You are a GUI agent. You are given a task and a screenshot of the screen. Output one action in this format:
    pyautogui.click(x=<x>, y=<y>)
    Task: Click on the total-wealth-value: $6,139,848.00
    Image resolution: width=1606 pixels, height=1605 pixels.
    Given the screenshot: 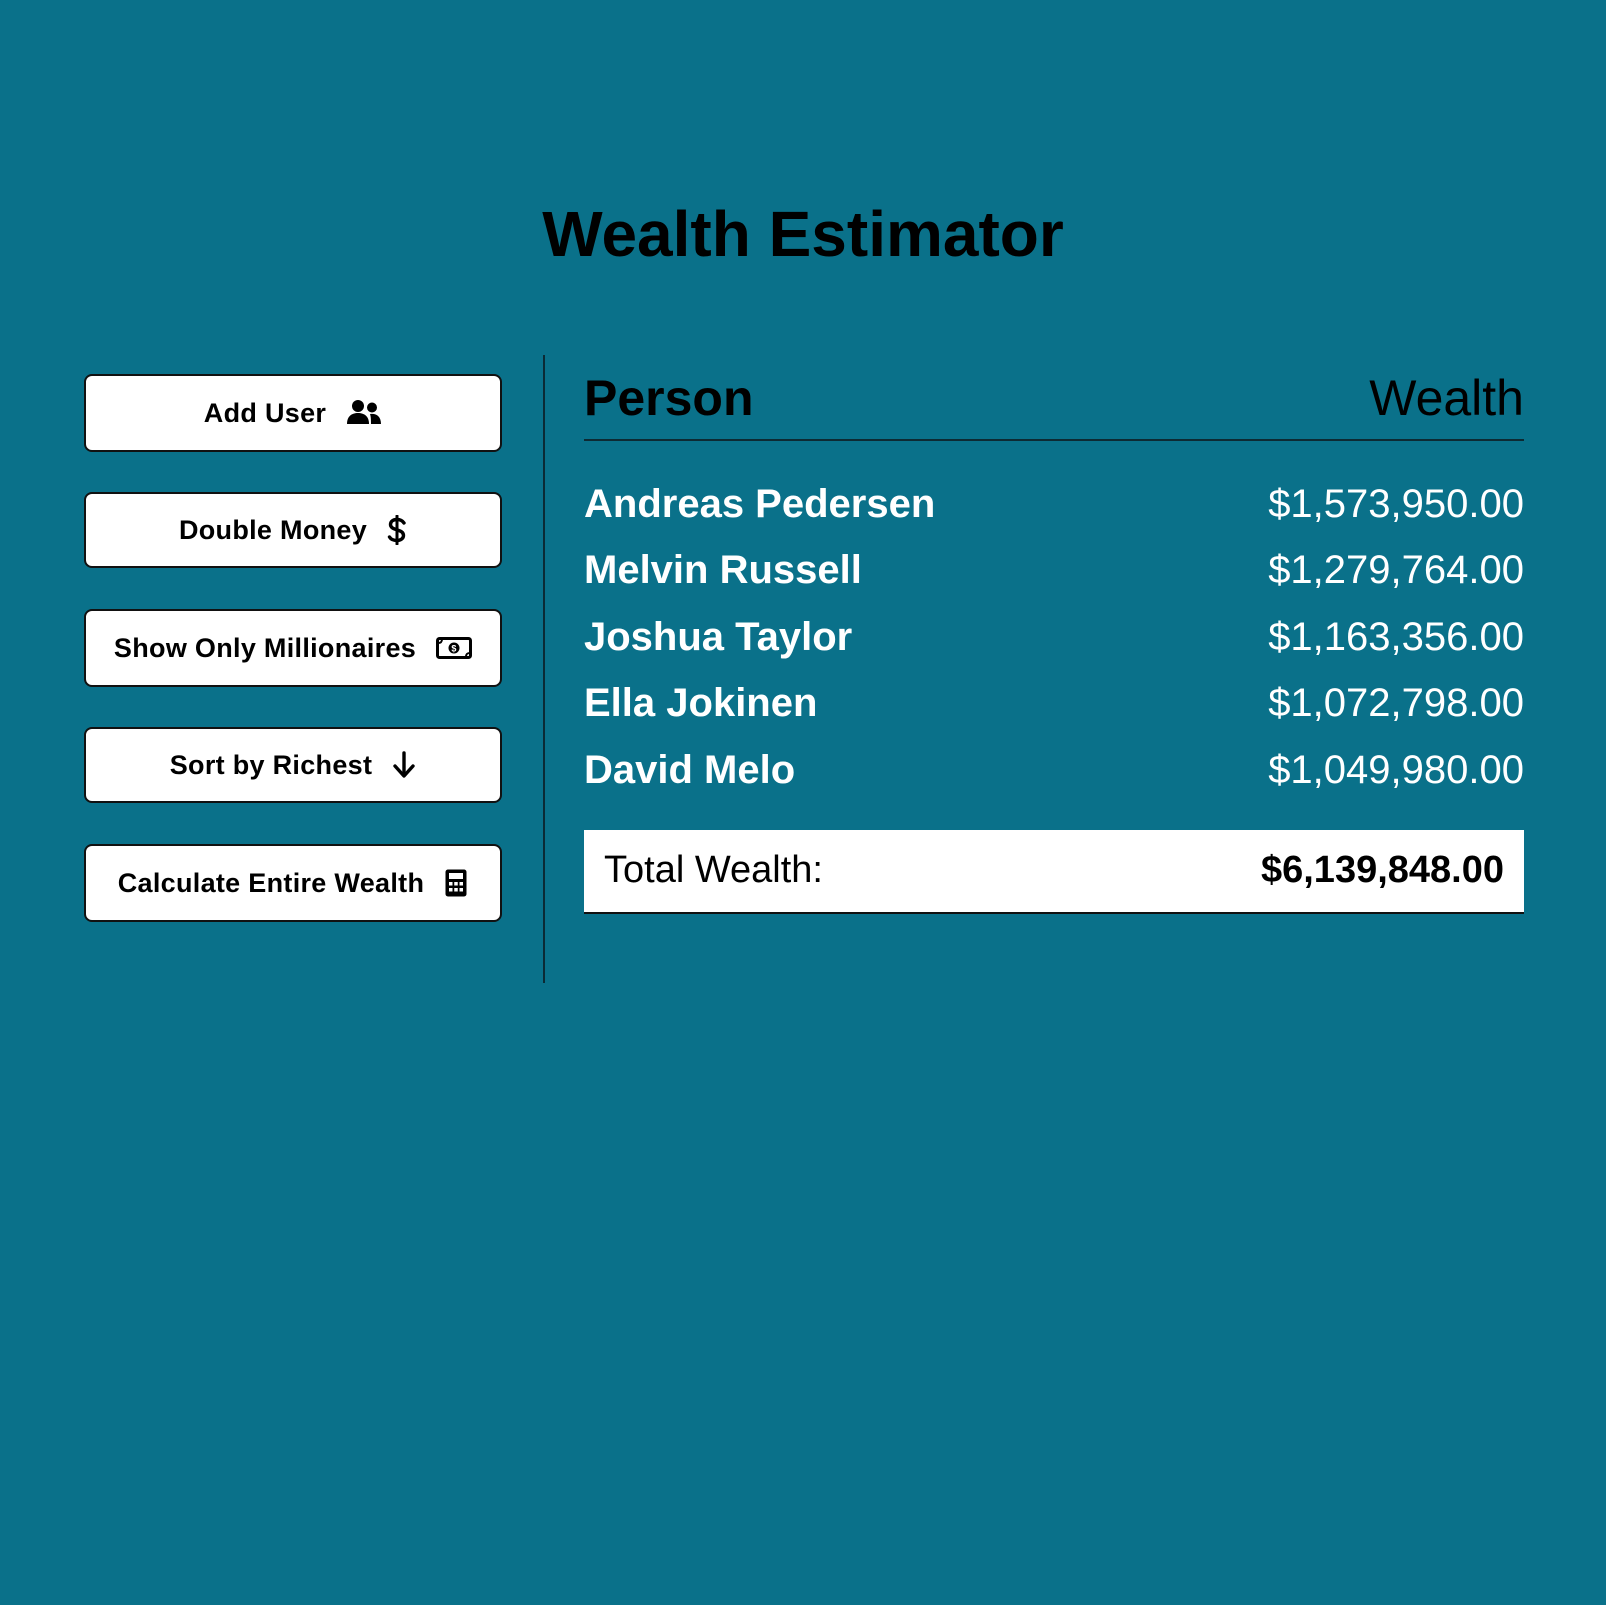 What is the action you would take?
    pyautogui.click(x=1382, y=870)
    